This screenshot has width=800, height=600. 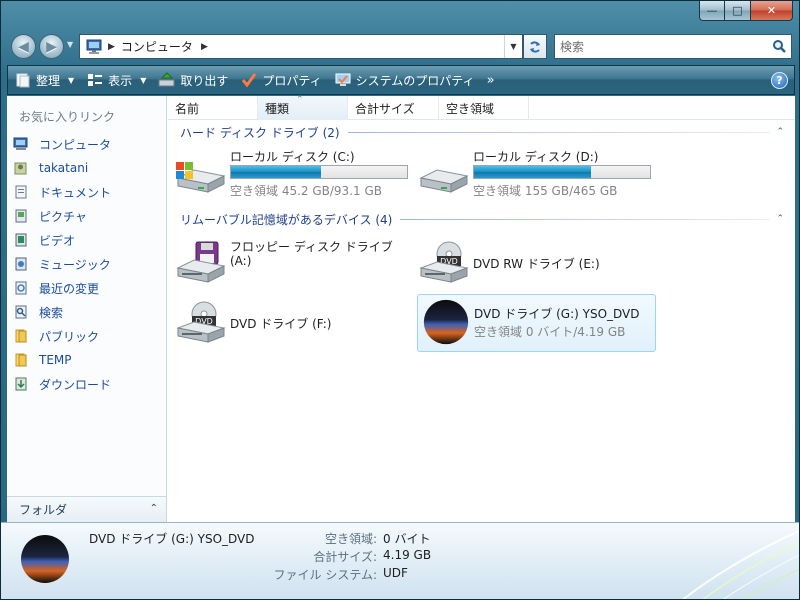 I want to click on drive-name: フロッピー ディスク ドライブ, so click(x=311, y=247).